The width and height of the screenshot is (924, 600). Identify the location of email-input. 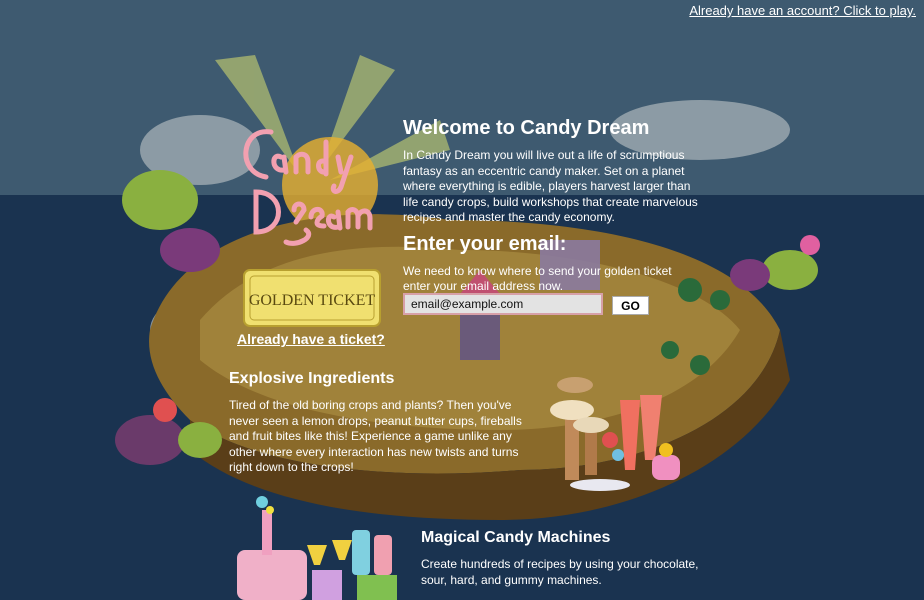
(503, 304).